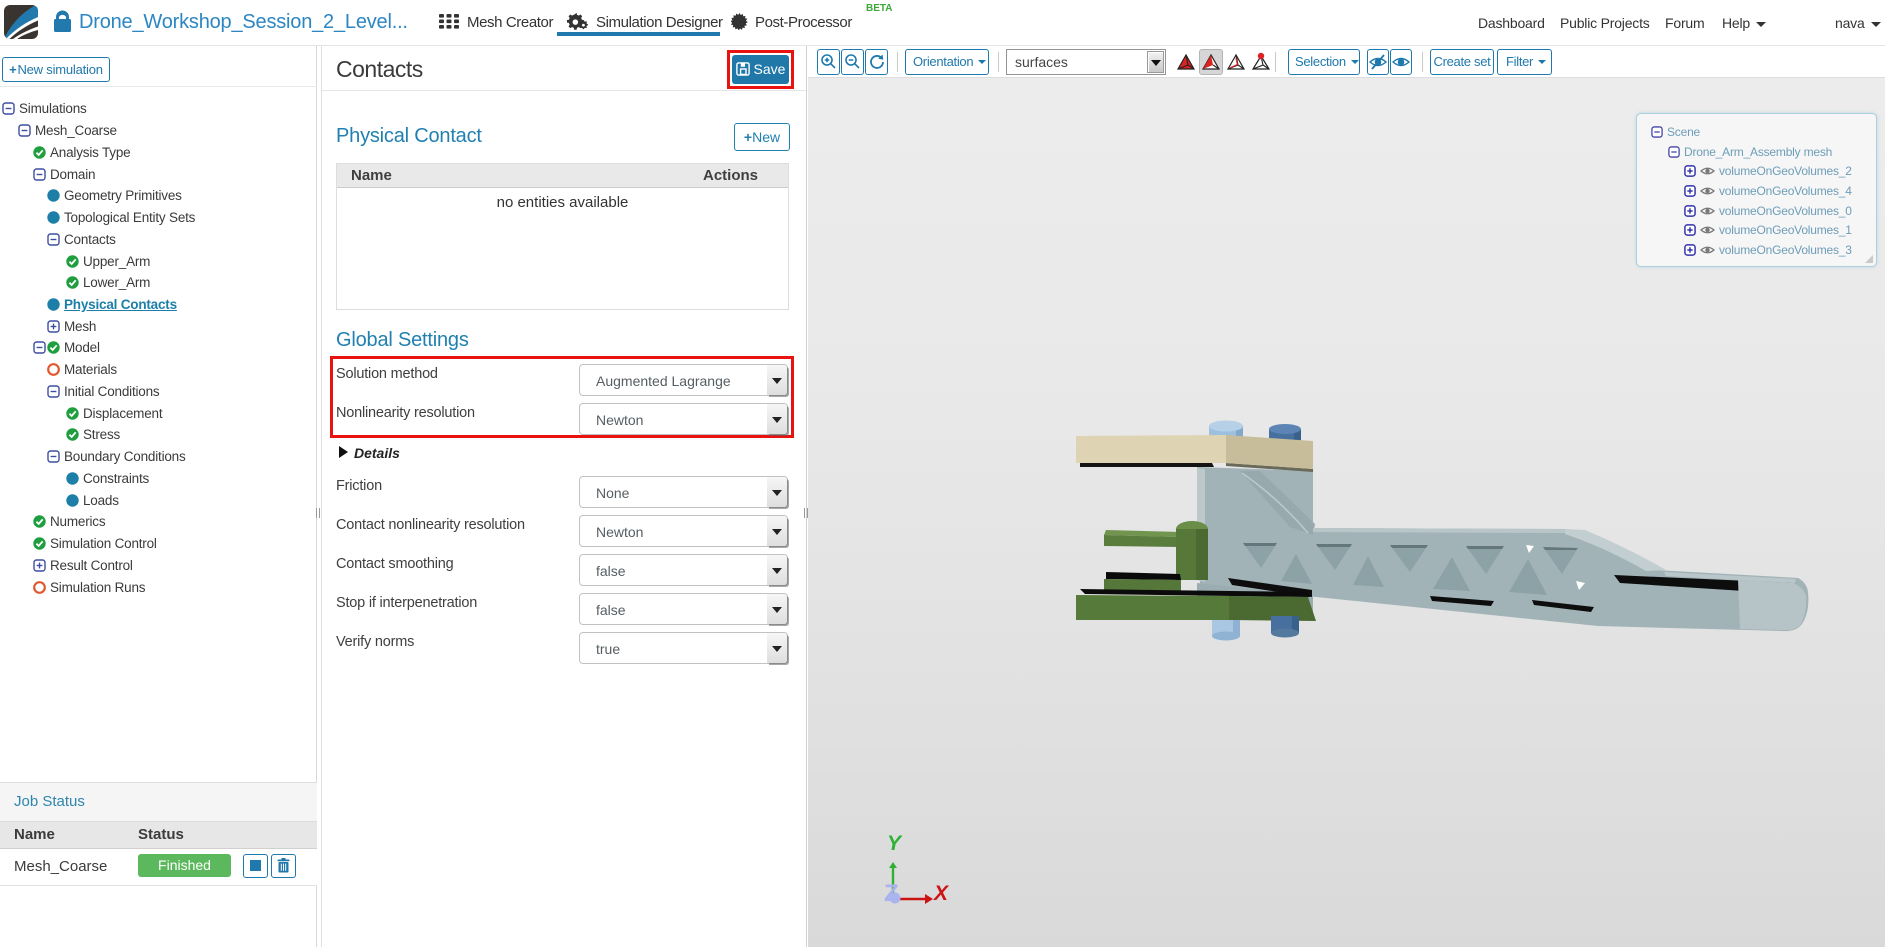  What do you see at coordinates (895, 843) in the screenshot?
I see `svg-text: Y` at bounding box center [895, 843].